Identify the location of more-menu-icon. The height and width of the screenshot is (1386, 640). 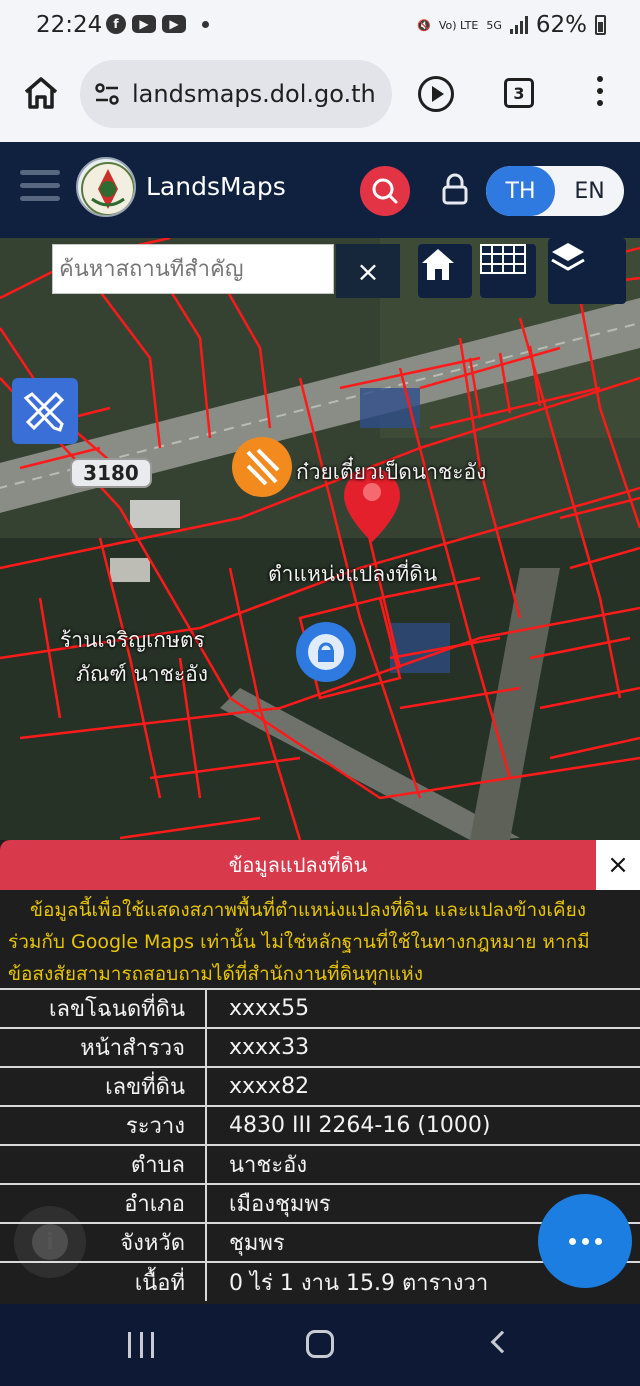
(600, 94).